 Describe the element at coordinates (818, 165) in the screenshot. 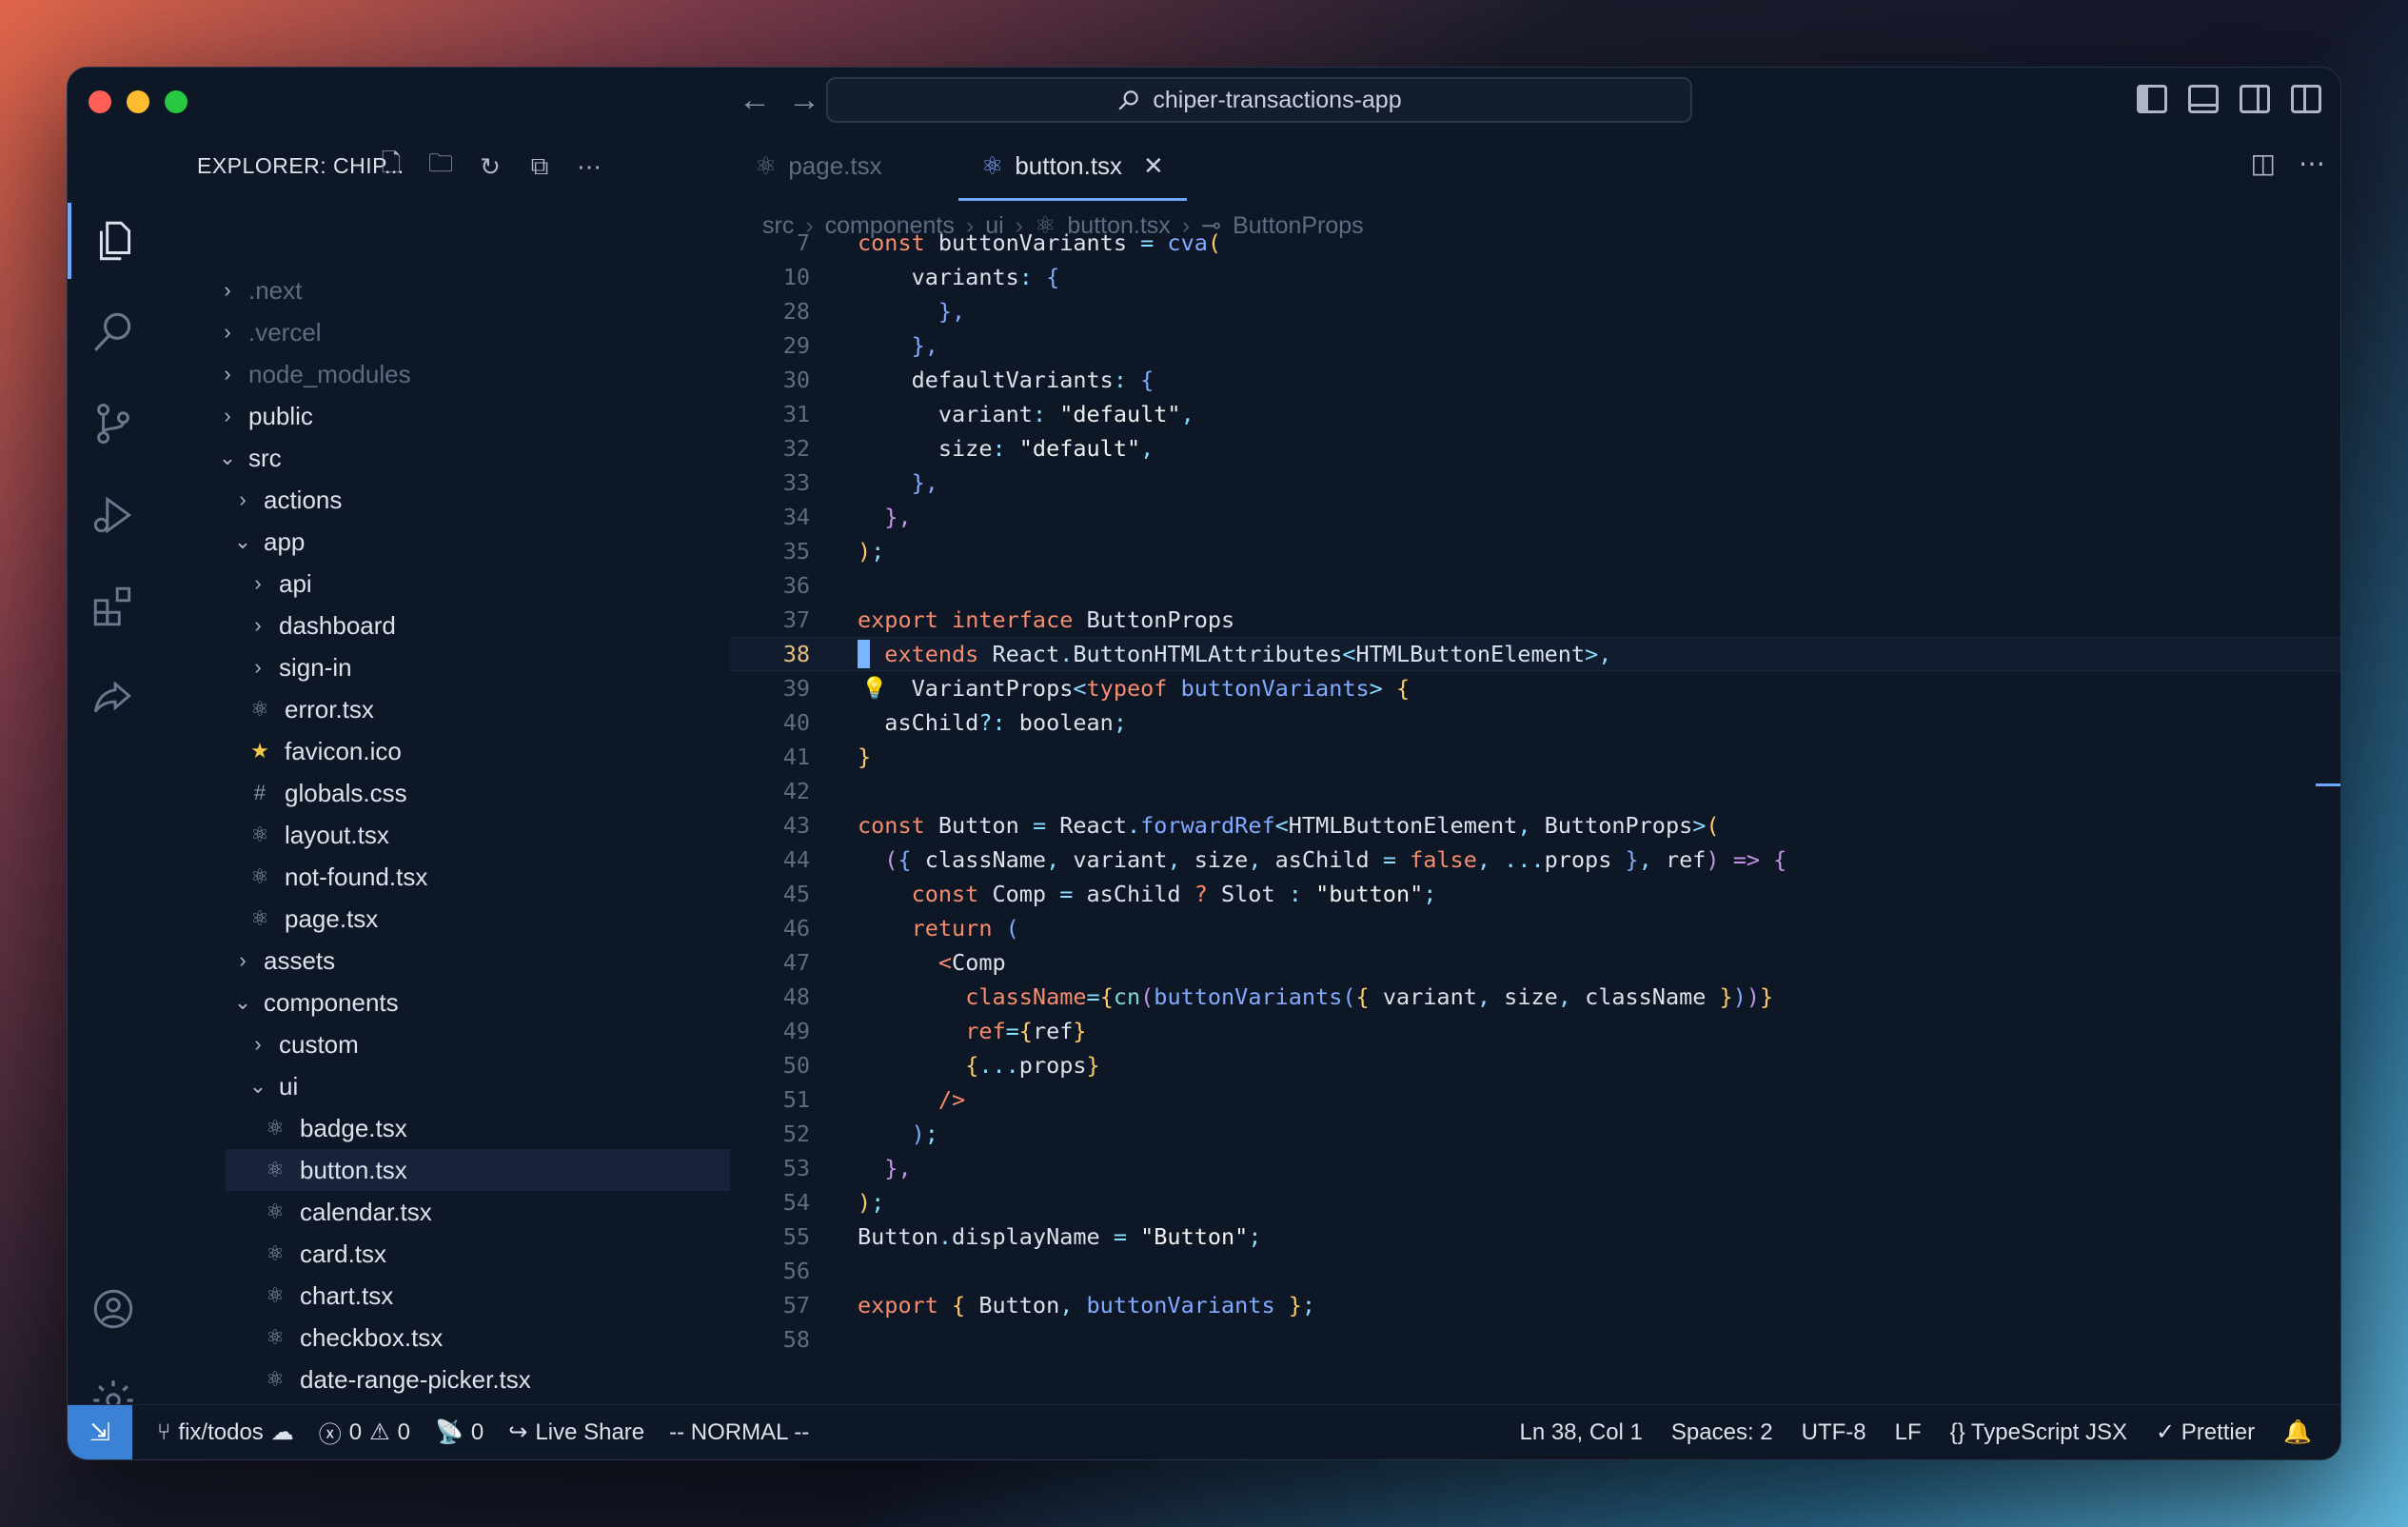

I see `tab-page-tsx: ⚛ page.tsx` at that location.